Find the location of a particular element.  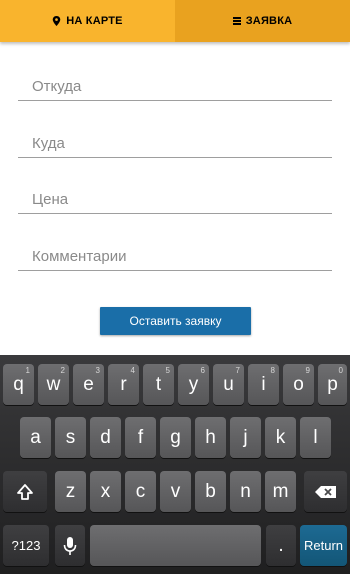

key-w: 2w is located at coordinates (53, 384).